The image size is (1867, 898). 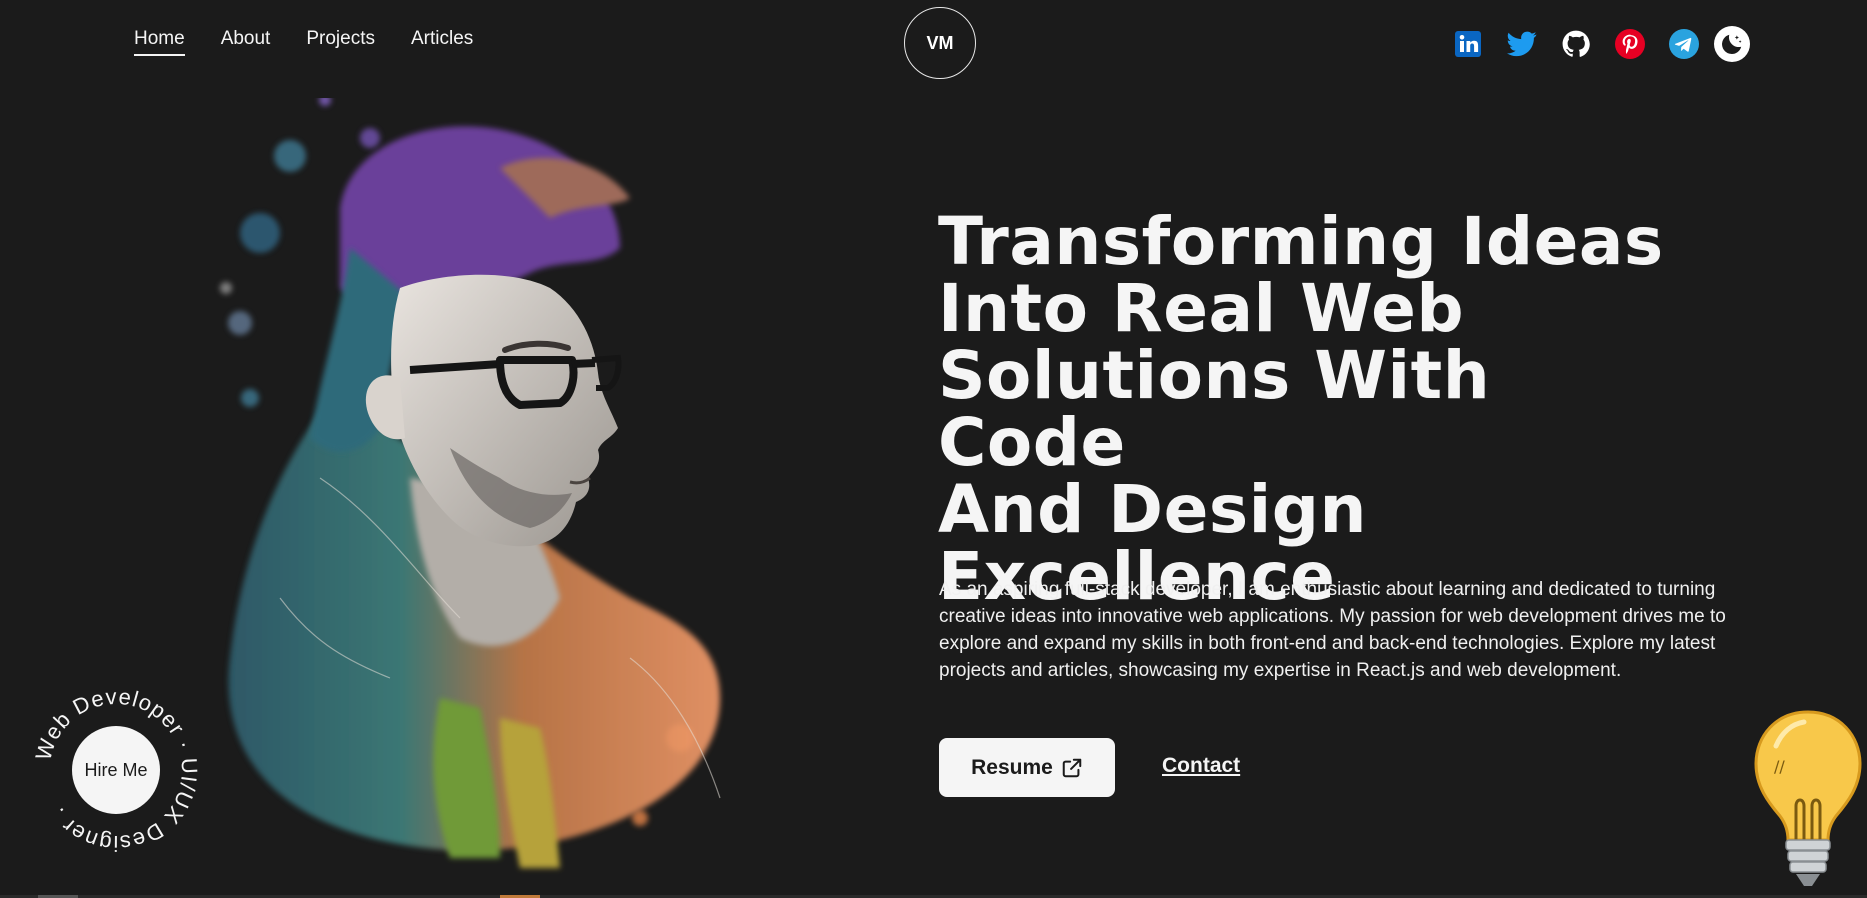 I want to click on telegram-icon, so click(x=1684, y=44).